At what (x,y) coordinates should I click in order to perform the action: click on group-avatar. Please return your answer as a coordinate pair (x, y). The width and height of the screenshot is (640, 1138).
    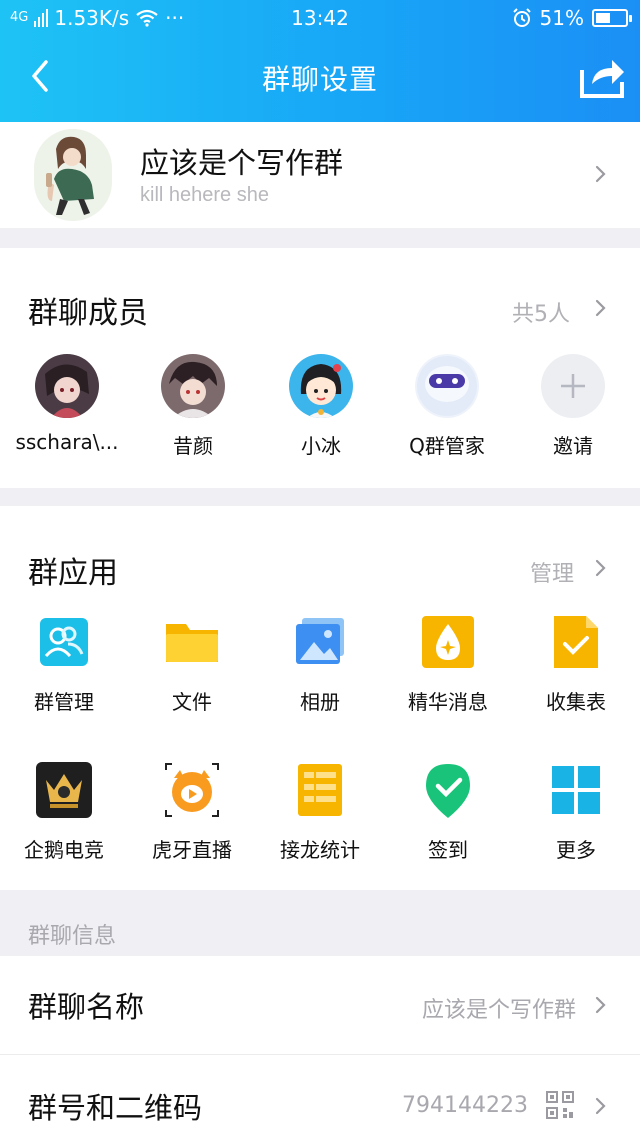
    Looking at the image, I should click on (73, 175).